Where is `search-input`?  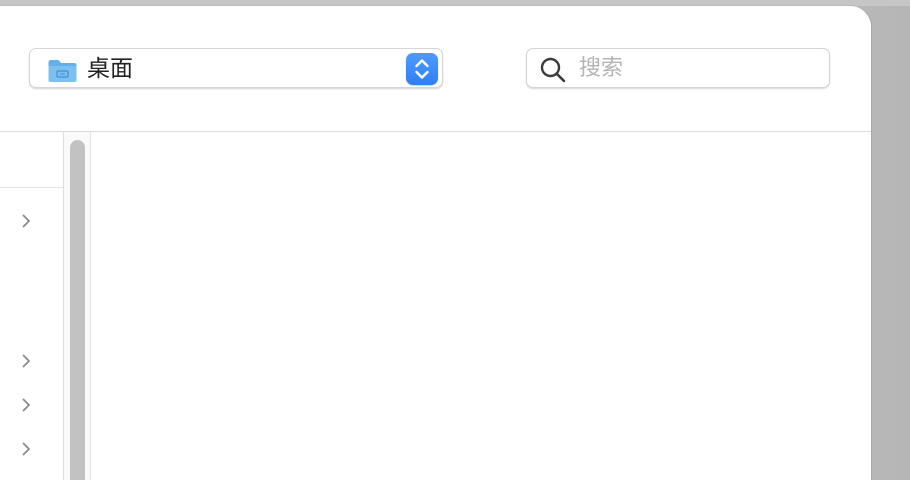 search-input is located at coordinates (694, 68).